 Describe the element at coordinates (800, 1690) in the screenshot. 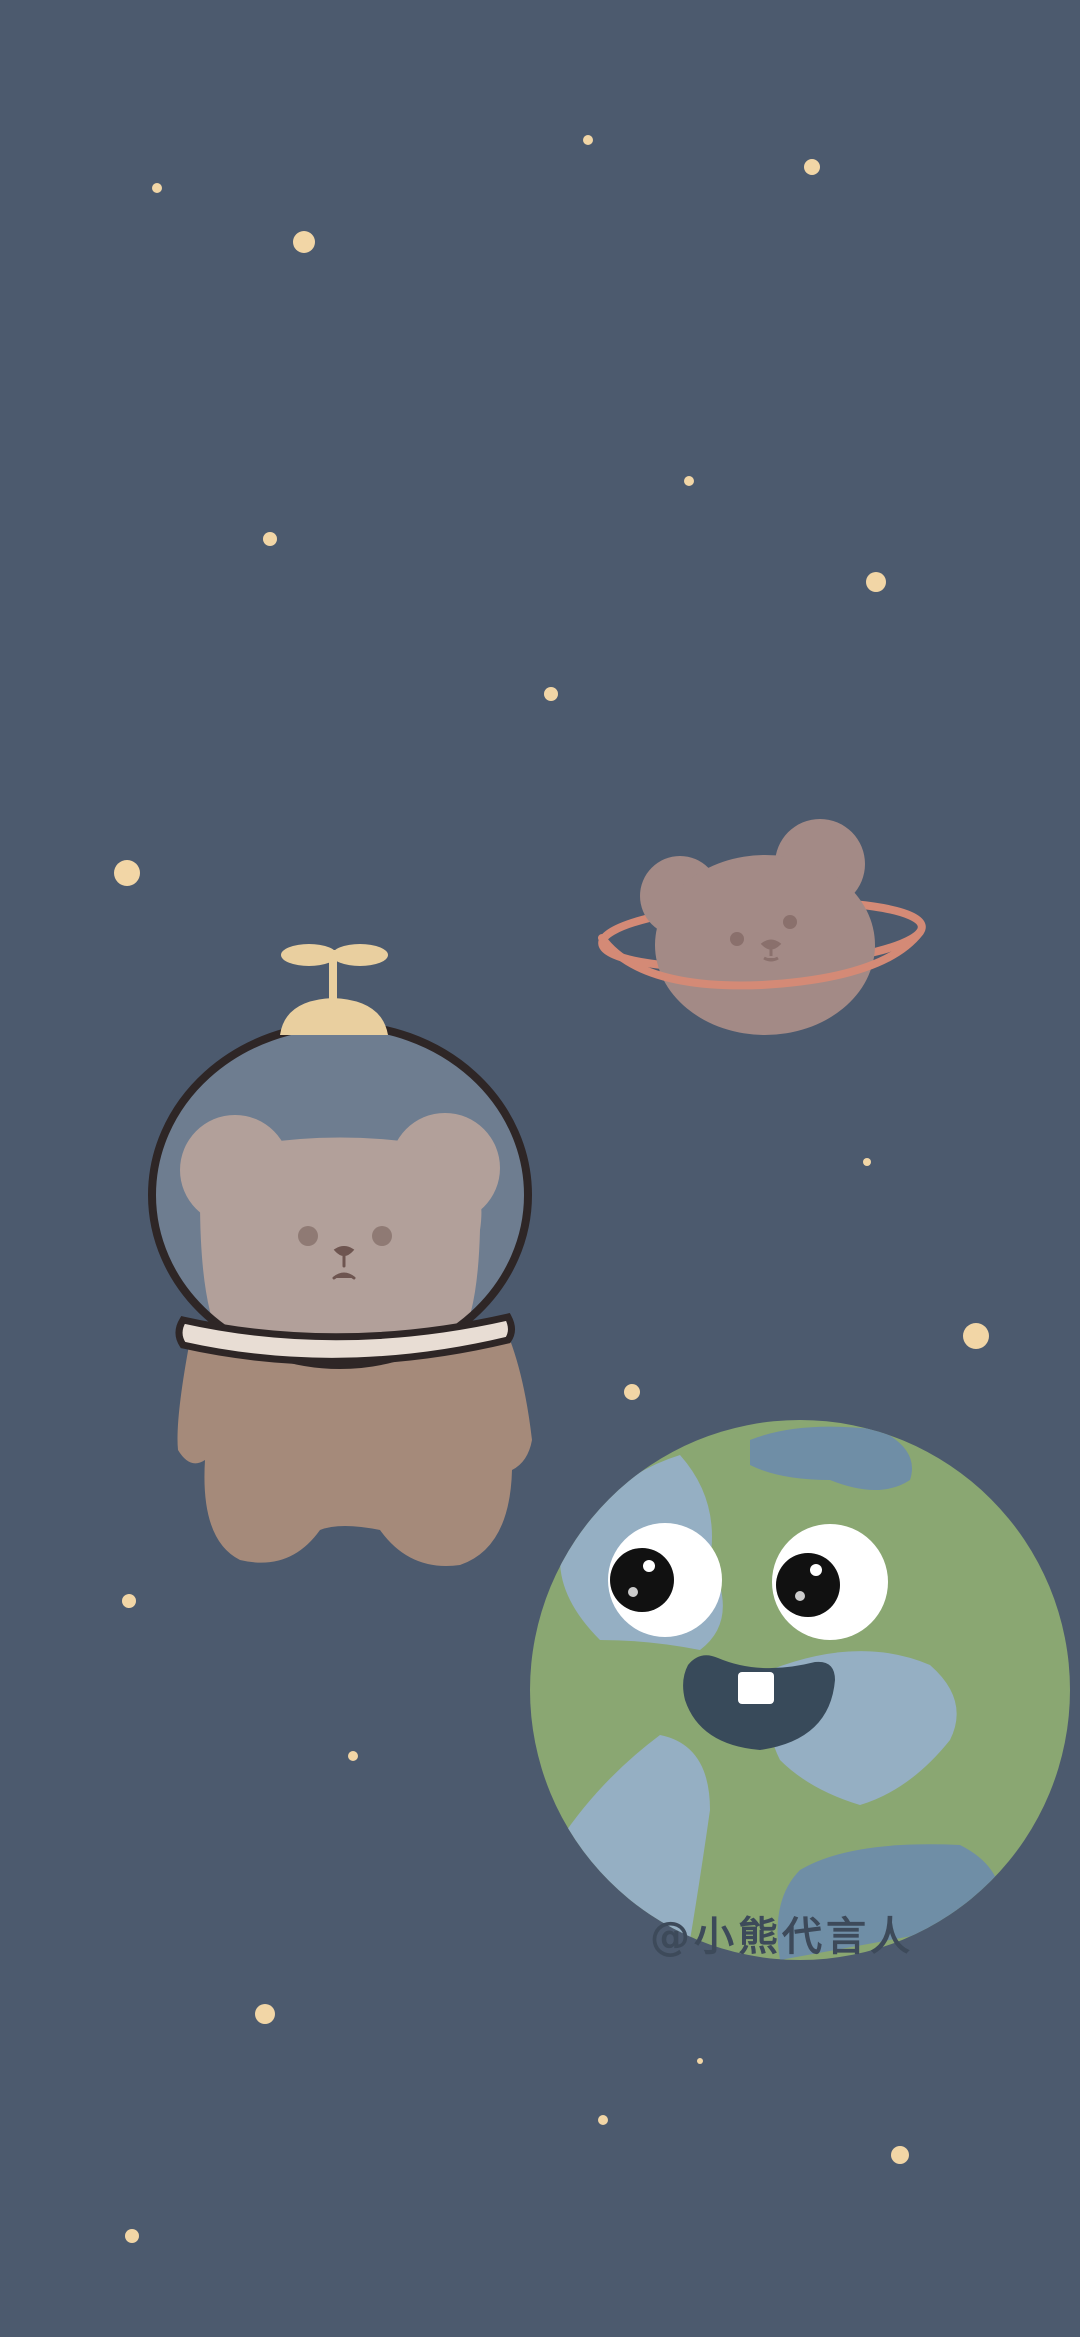

I see `smiling-earth` at that location.